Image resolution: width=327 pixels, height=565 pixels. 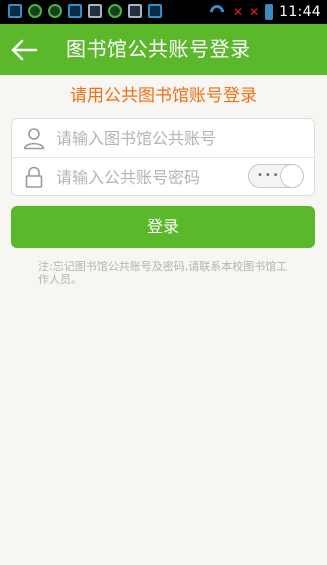 What do you see at coordinates (163, 96) in the screenshot?
I see `login-heading: 请用公共图书馆账号登录` at bounding box center [163, 96].